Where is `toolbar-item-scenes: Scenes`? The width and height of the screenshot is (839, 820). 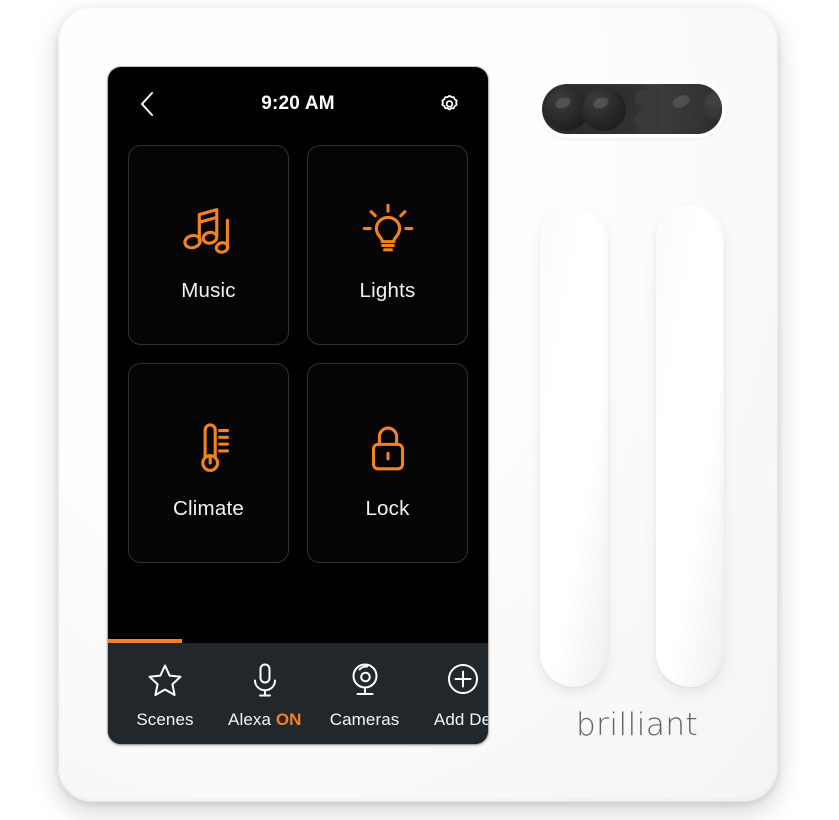 toolbar-item-scenes: Scenes is located at coordinates (165, 694).